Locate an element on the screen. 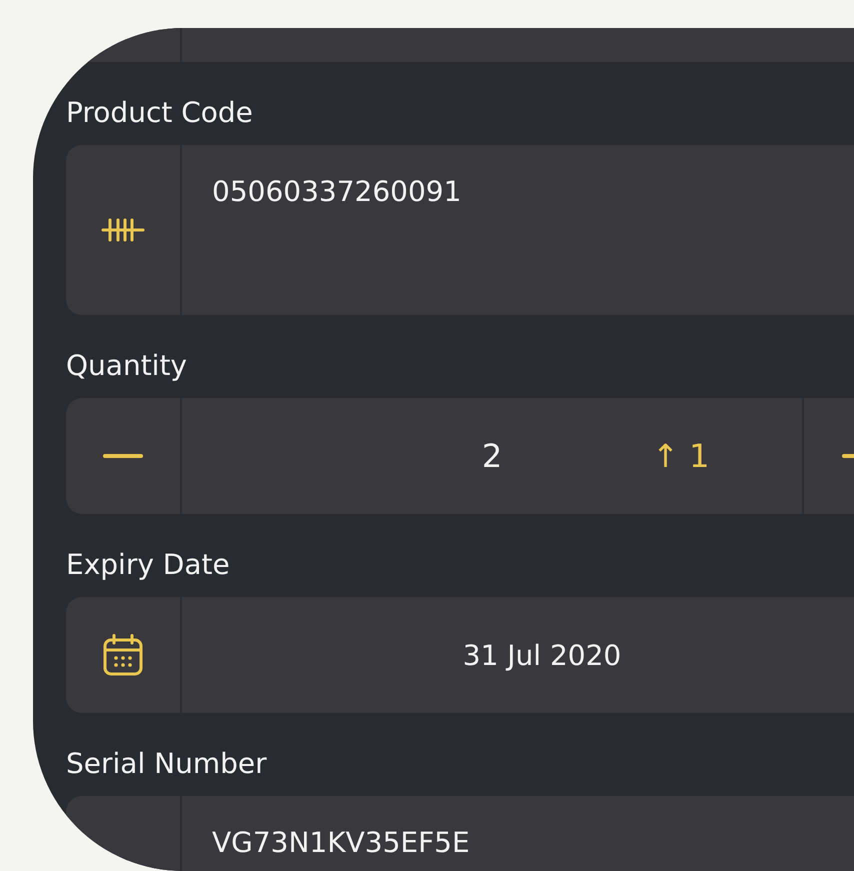 The height and width of the screenshot is (871, 854). field-value: VG73N1KV35EF5E is located at coordinates (341, 843).